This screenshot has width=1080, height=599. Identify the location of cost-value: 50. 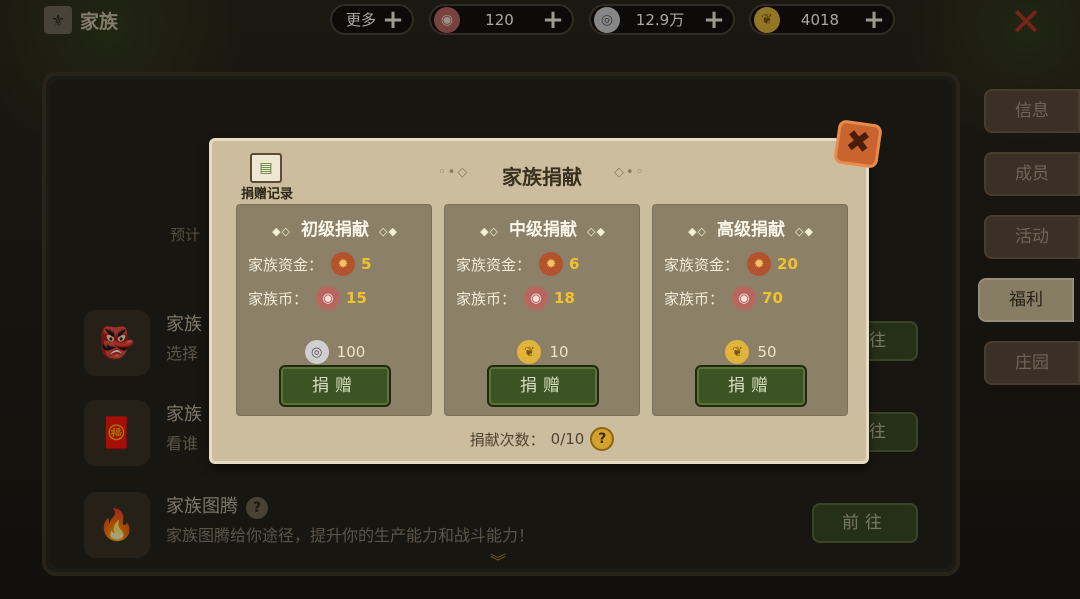
(767, 352).